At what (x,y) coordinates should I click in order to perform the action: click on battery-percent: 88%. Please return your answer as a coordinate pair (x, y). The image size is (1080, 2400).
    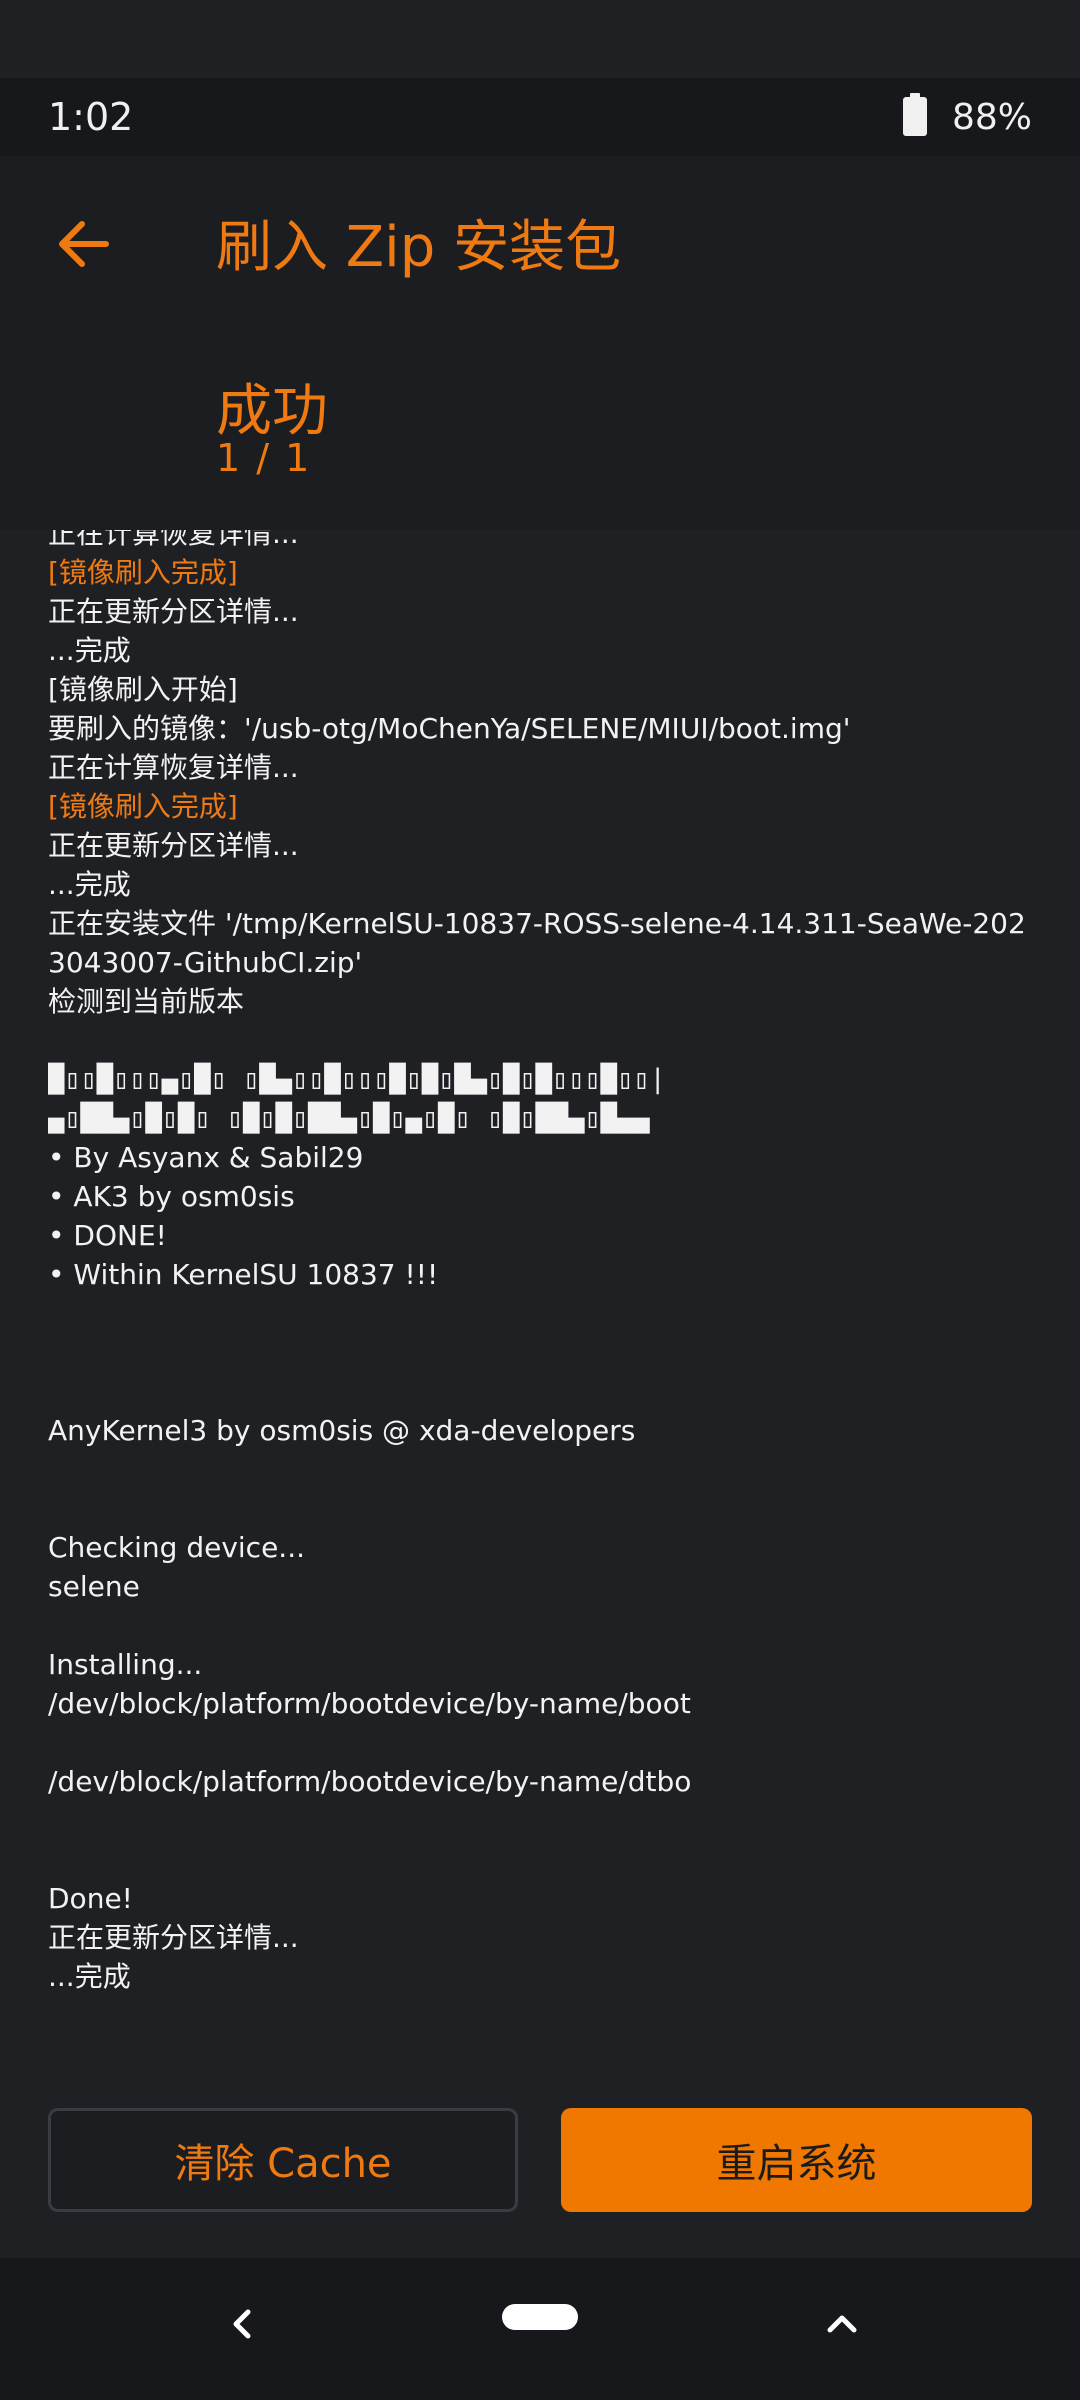
    Looking at the image, I should click on (991, 117).